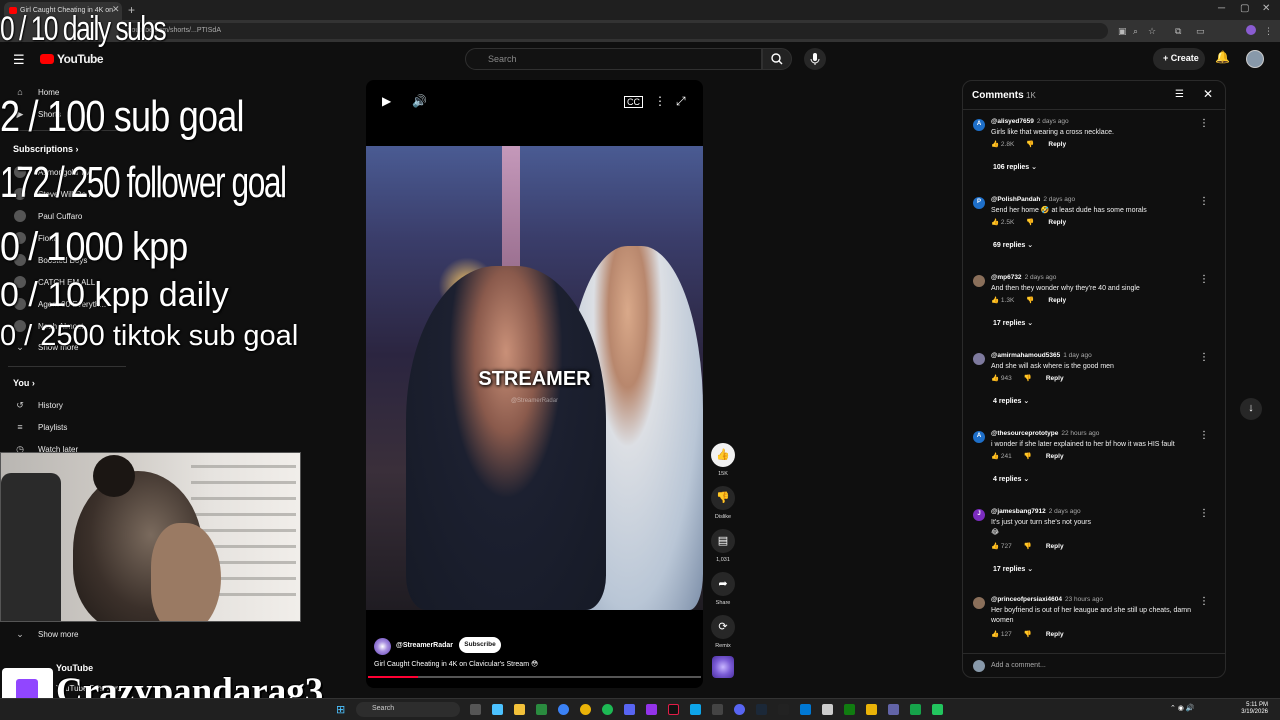 Image resolution: width=1280 pixels, height=720 pixels. Describe the element at coordinates (723, 503) in the screenshot. I see `dislike-button: 👎 Dislike` at that location.